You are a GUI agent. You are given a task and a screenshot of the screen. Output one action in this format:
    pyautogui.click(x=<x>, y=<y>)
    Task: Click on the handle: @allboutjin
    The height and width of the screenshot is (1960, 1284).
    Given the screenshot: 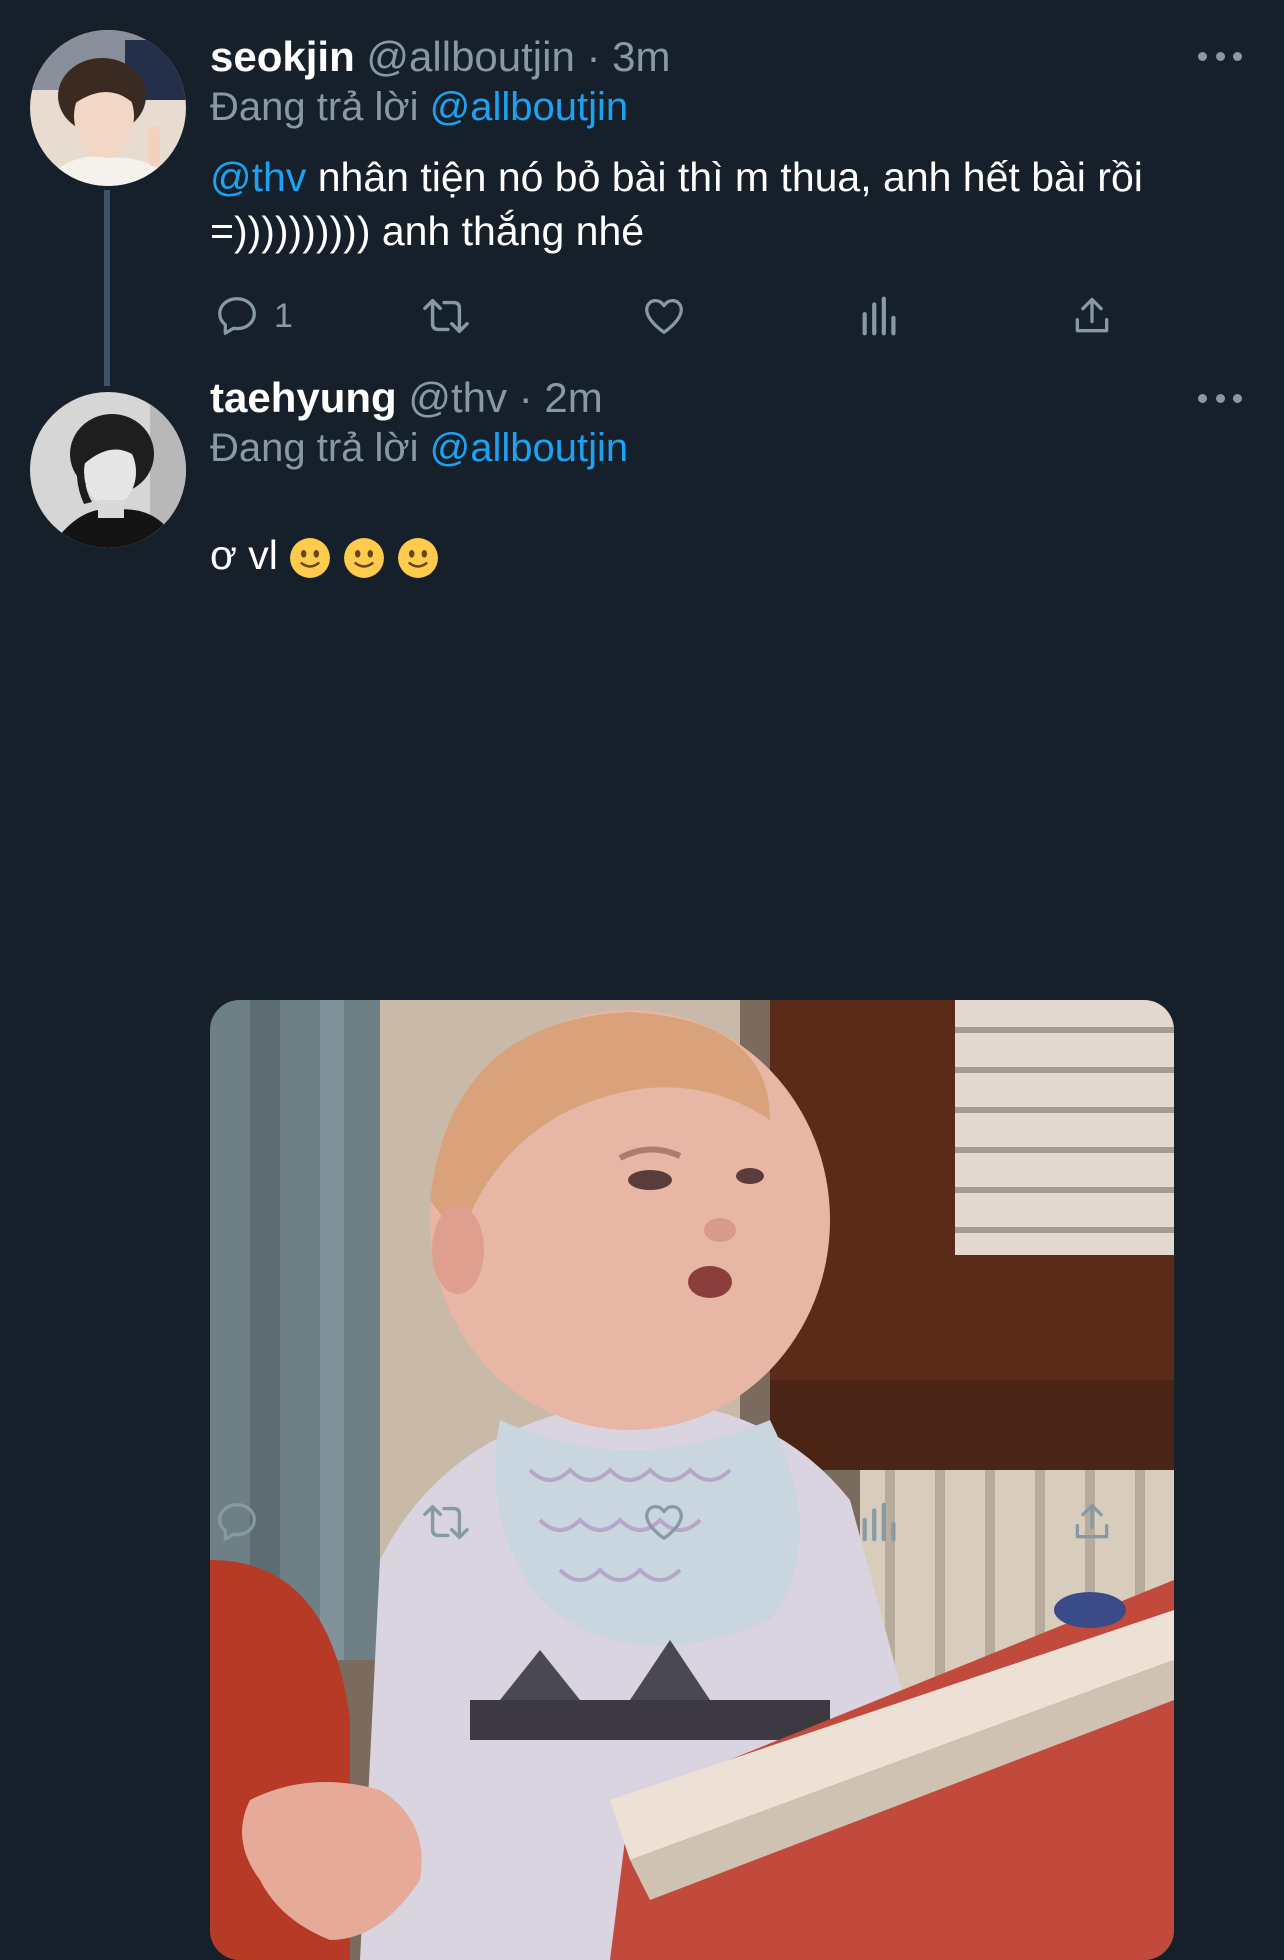 What is the action you would take?
    pyautogui.click(x=470, y=56)
    